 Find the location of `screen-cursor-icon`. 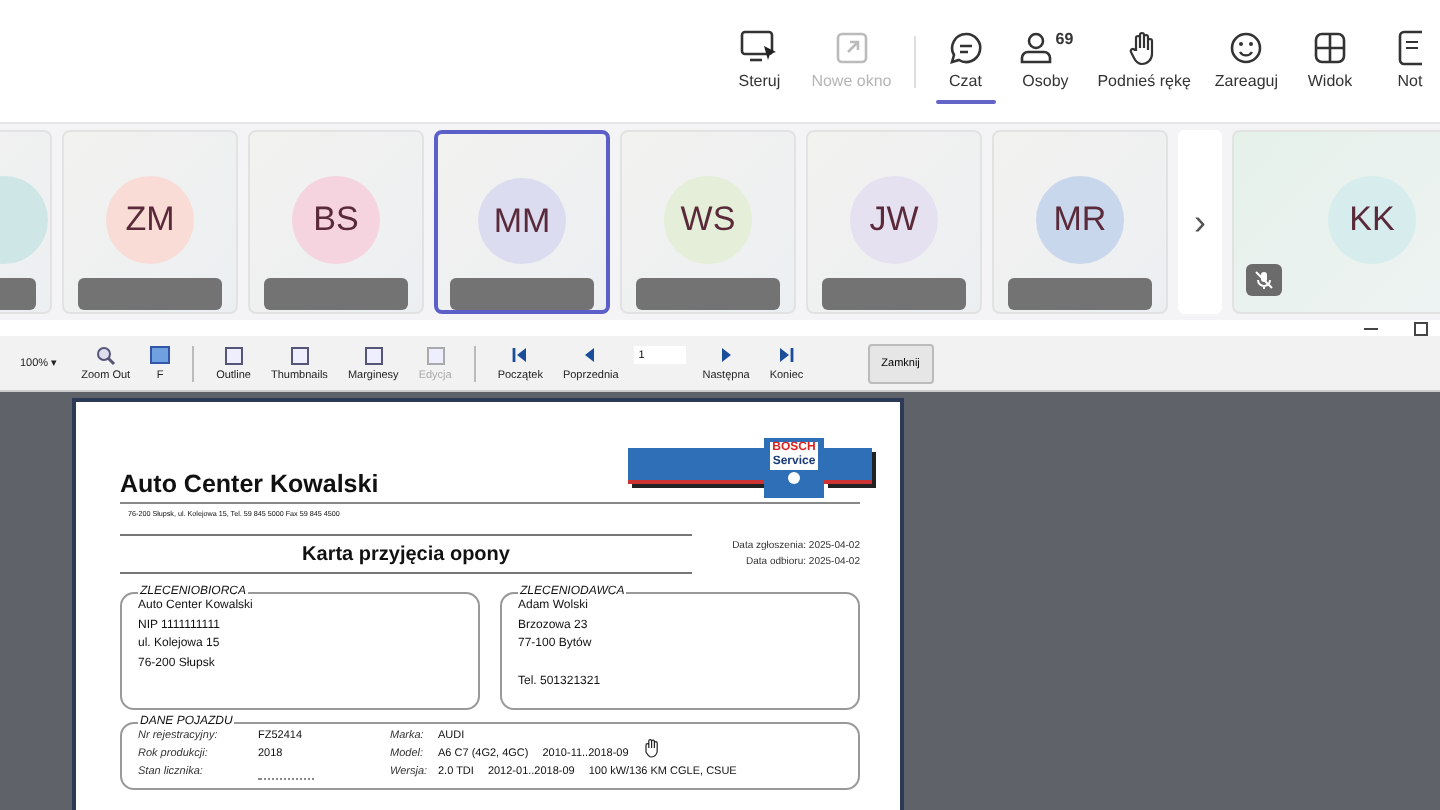

screen-cursor-icon is located at coordinates (759, 48).